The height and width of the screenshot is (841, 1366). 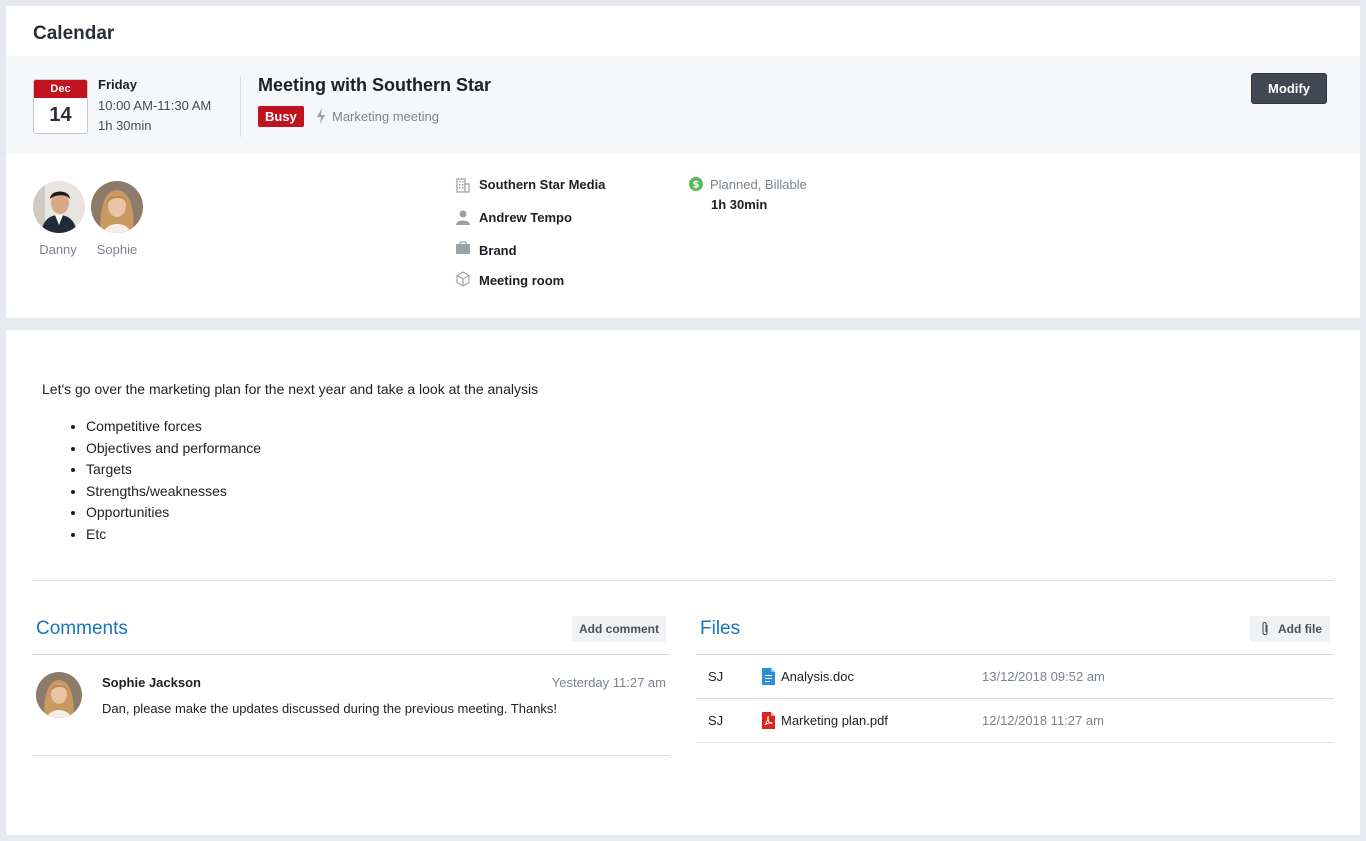 What do you see at coordinates (173, 427) in the screenshot?
I see `list-item: Competitive forces` at bounding box center [173, 427].